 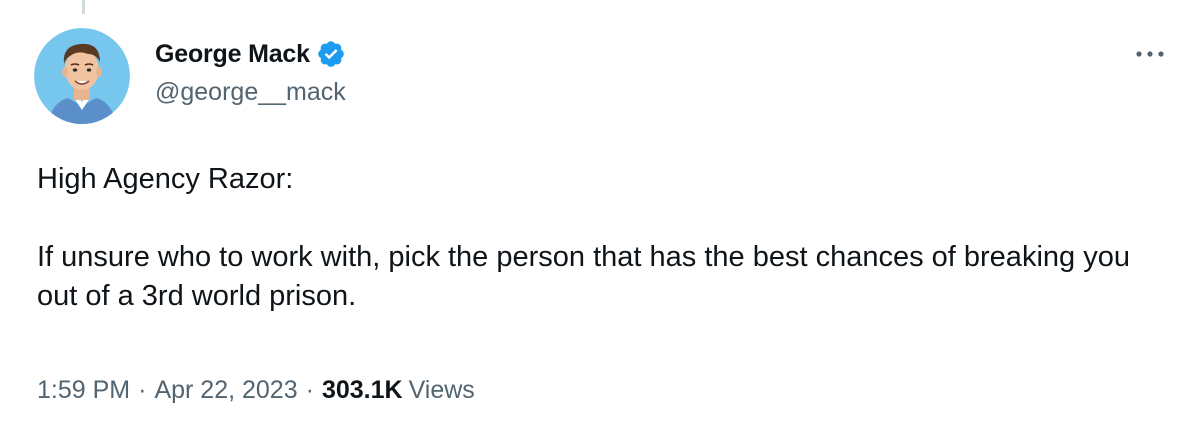 I want to click on tweet-date: Apr 22, 2023, so click(x=225, y=390).